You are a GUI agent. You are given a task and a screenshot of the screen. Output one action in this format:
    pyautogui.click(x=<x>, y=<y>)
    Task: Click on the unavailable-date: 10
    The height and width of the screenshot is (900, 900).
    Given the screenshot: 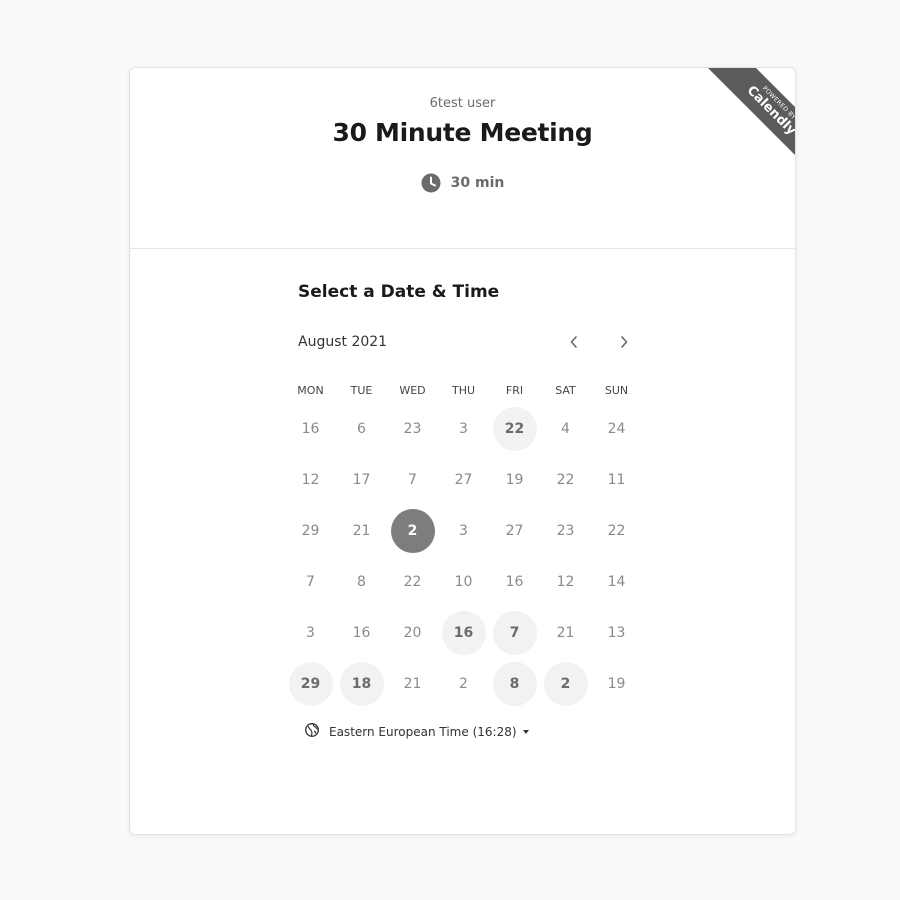 What is the action you would take?
    pyautogui.click(x=463, y=581)
    